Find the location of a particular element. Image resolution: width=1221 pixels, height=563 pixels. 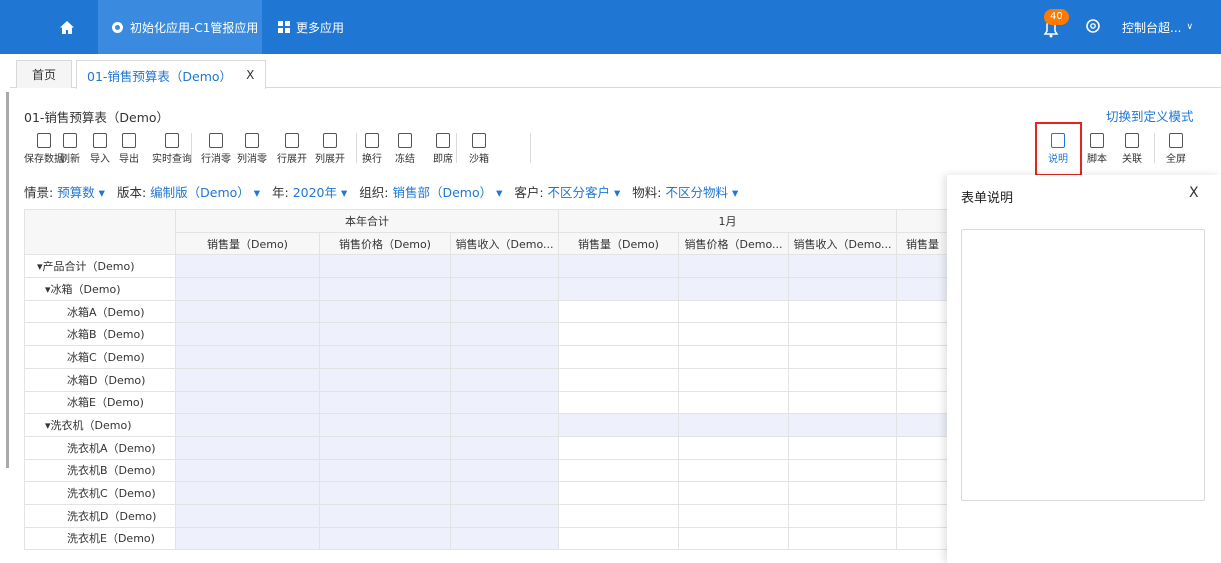

row-header: ▾产品合计（Demo) is located at coordinates (100, 266).